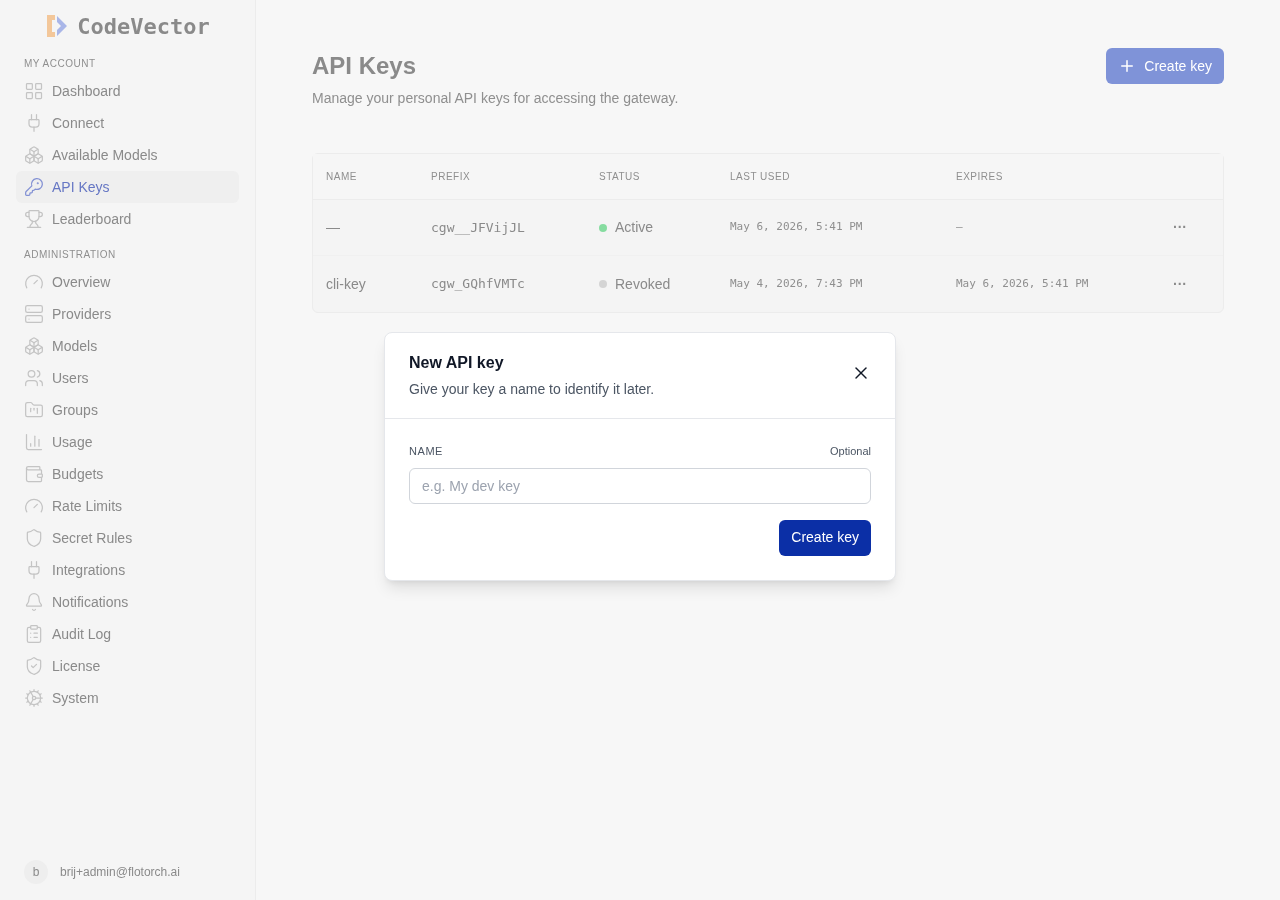 The height and width of the screenshot is (900, 1280). I want to click on folder-icon, so click(34, 410).